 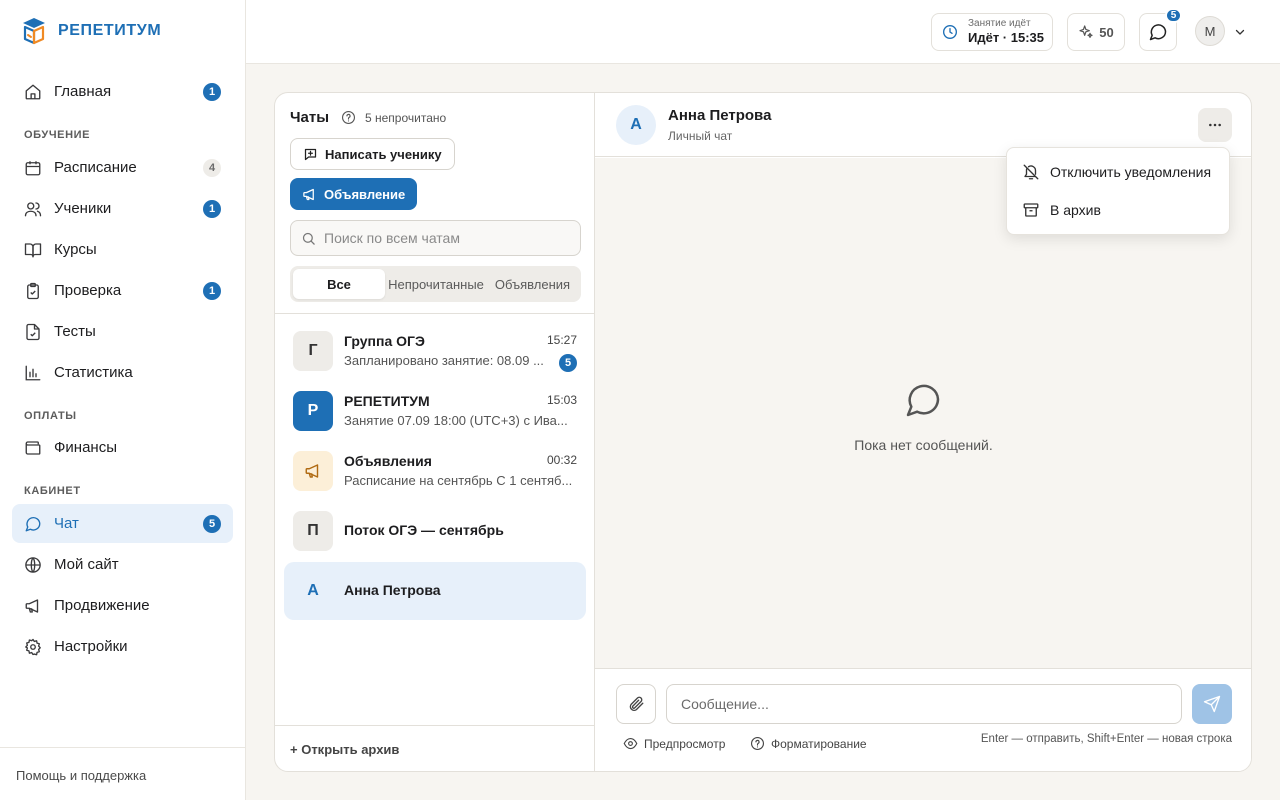 I want to click on tab-announcements: Объявления, so click(x=532, y=284).